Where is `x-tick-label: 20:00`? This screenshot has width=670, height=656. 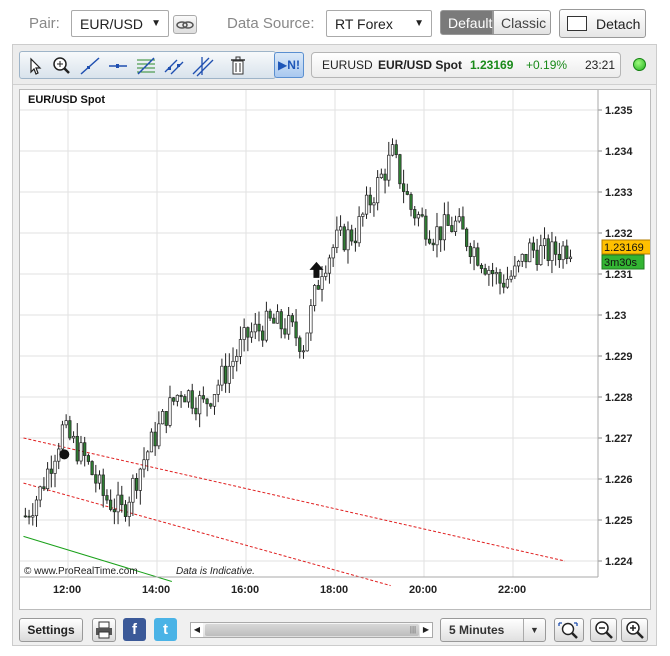
x-tick-label: 20:00 is located at coordinates (423, 590).